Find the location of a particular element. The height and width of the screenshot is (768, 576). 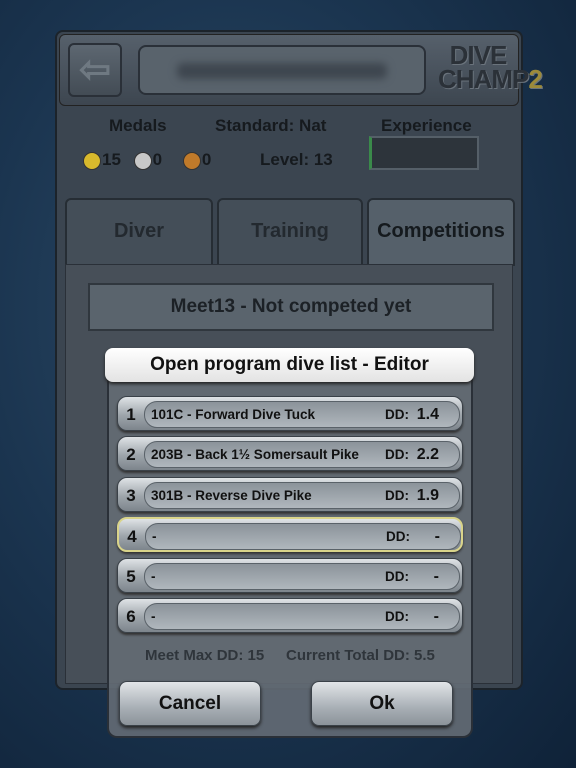

dive-row: 3 301B - Reverse Dive Pike DD: 1.9 is located at coordinates (290, 494).